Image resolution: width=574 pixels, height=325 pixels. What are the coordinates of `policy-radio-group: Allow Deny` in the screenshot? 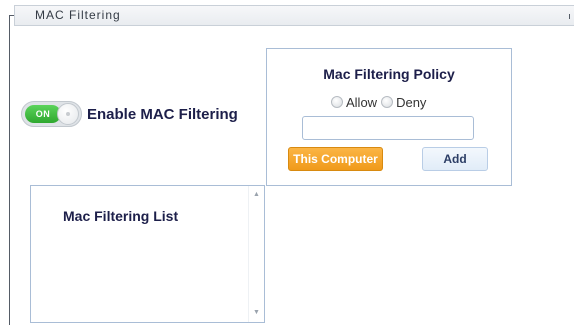 It's located at (380, 102).